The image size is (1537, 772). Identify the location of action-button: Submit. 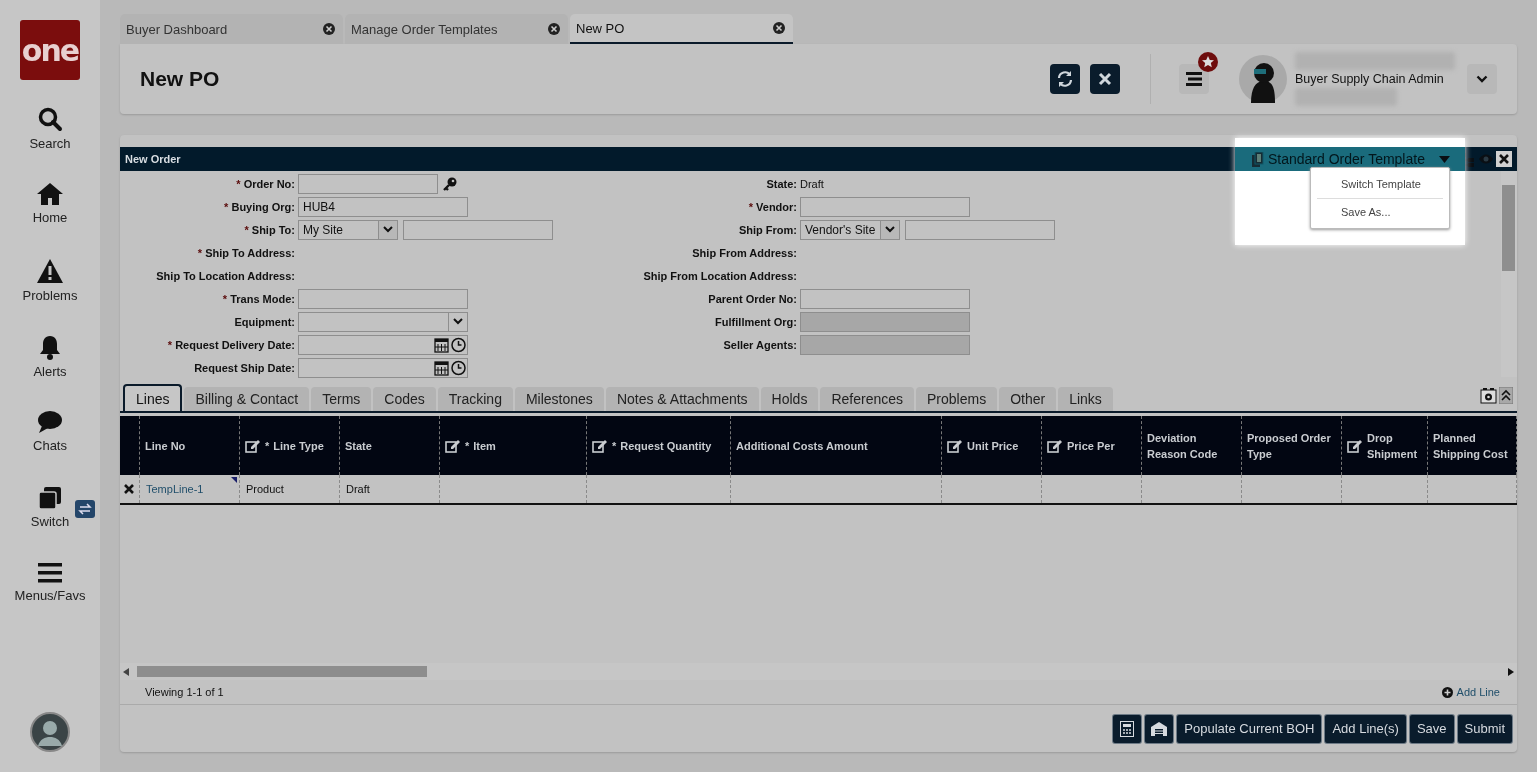
(1484, 728).